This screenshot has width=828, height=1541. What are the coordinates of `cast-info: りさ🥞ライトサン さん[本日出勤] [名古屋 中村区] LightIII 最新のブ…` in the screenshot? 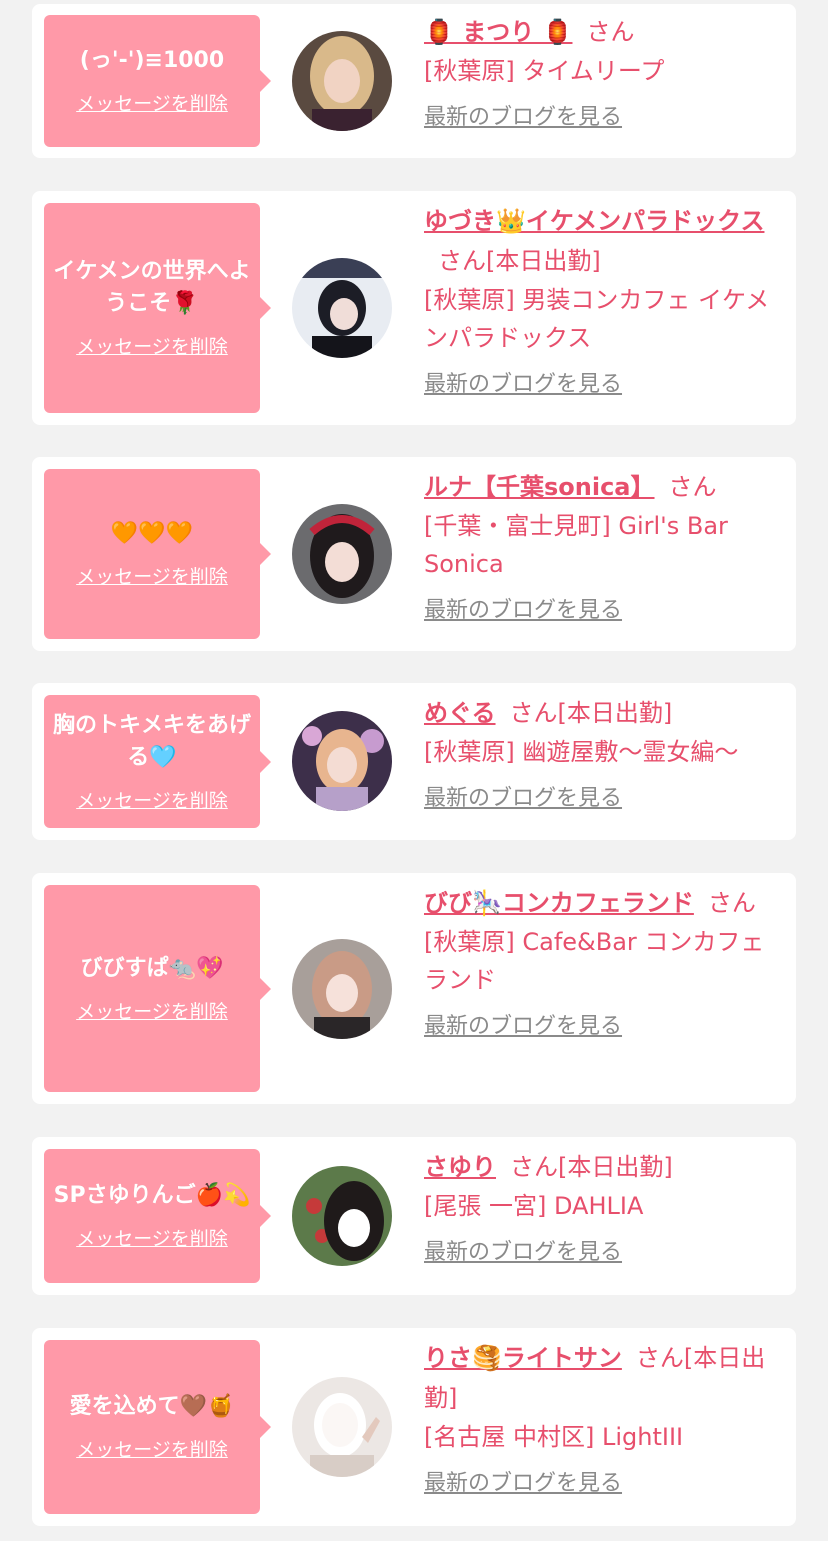 It's located at (599, 1420).